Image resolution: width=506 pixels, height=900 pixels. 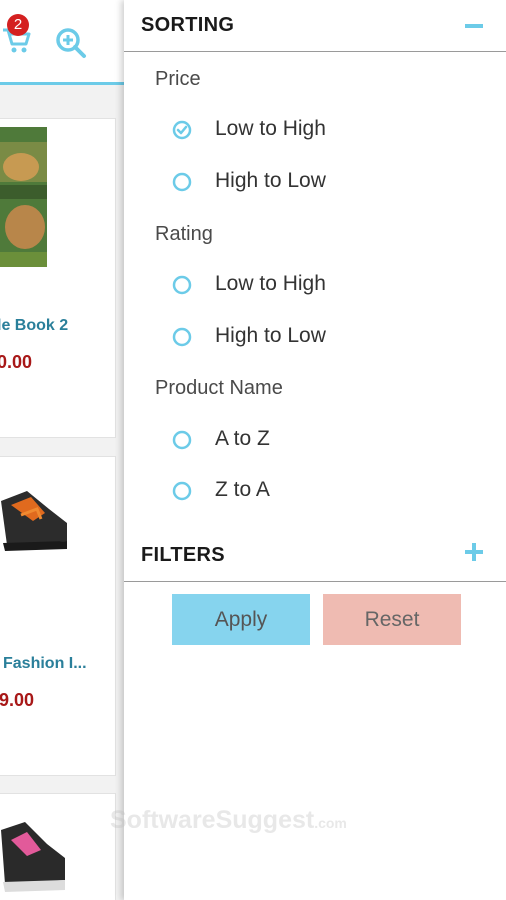 What do you see at coordinates (219, 388) in the screenshot?
I see `group-label-product-name: Product Name` at bounding box center [219, 388].